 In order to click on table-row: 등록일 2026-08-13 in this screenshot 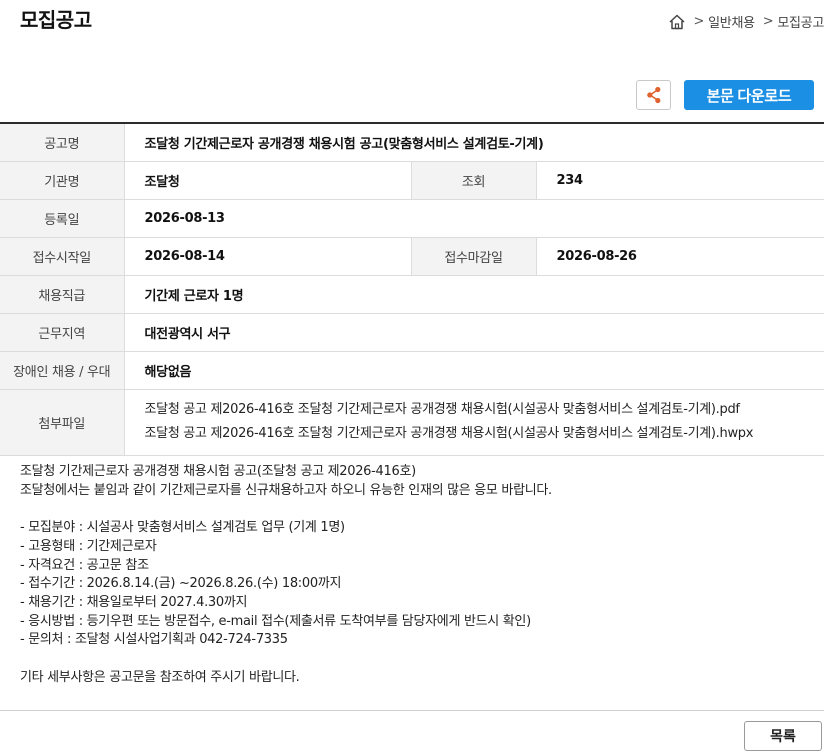, I will do `click(412, 218)`.